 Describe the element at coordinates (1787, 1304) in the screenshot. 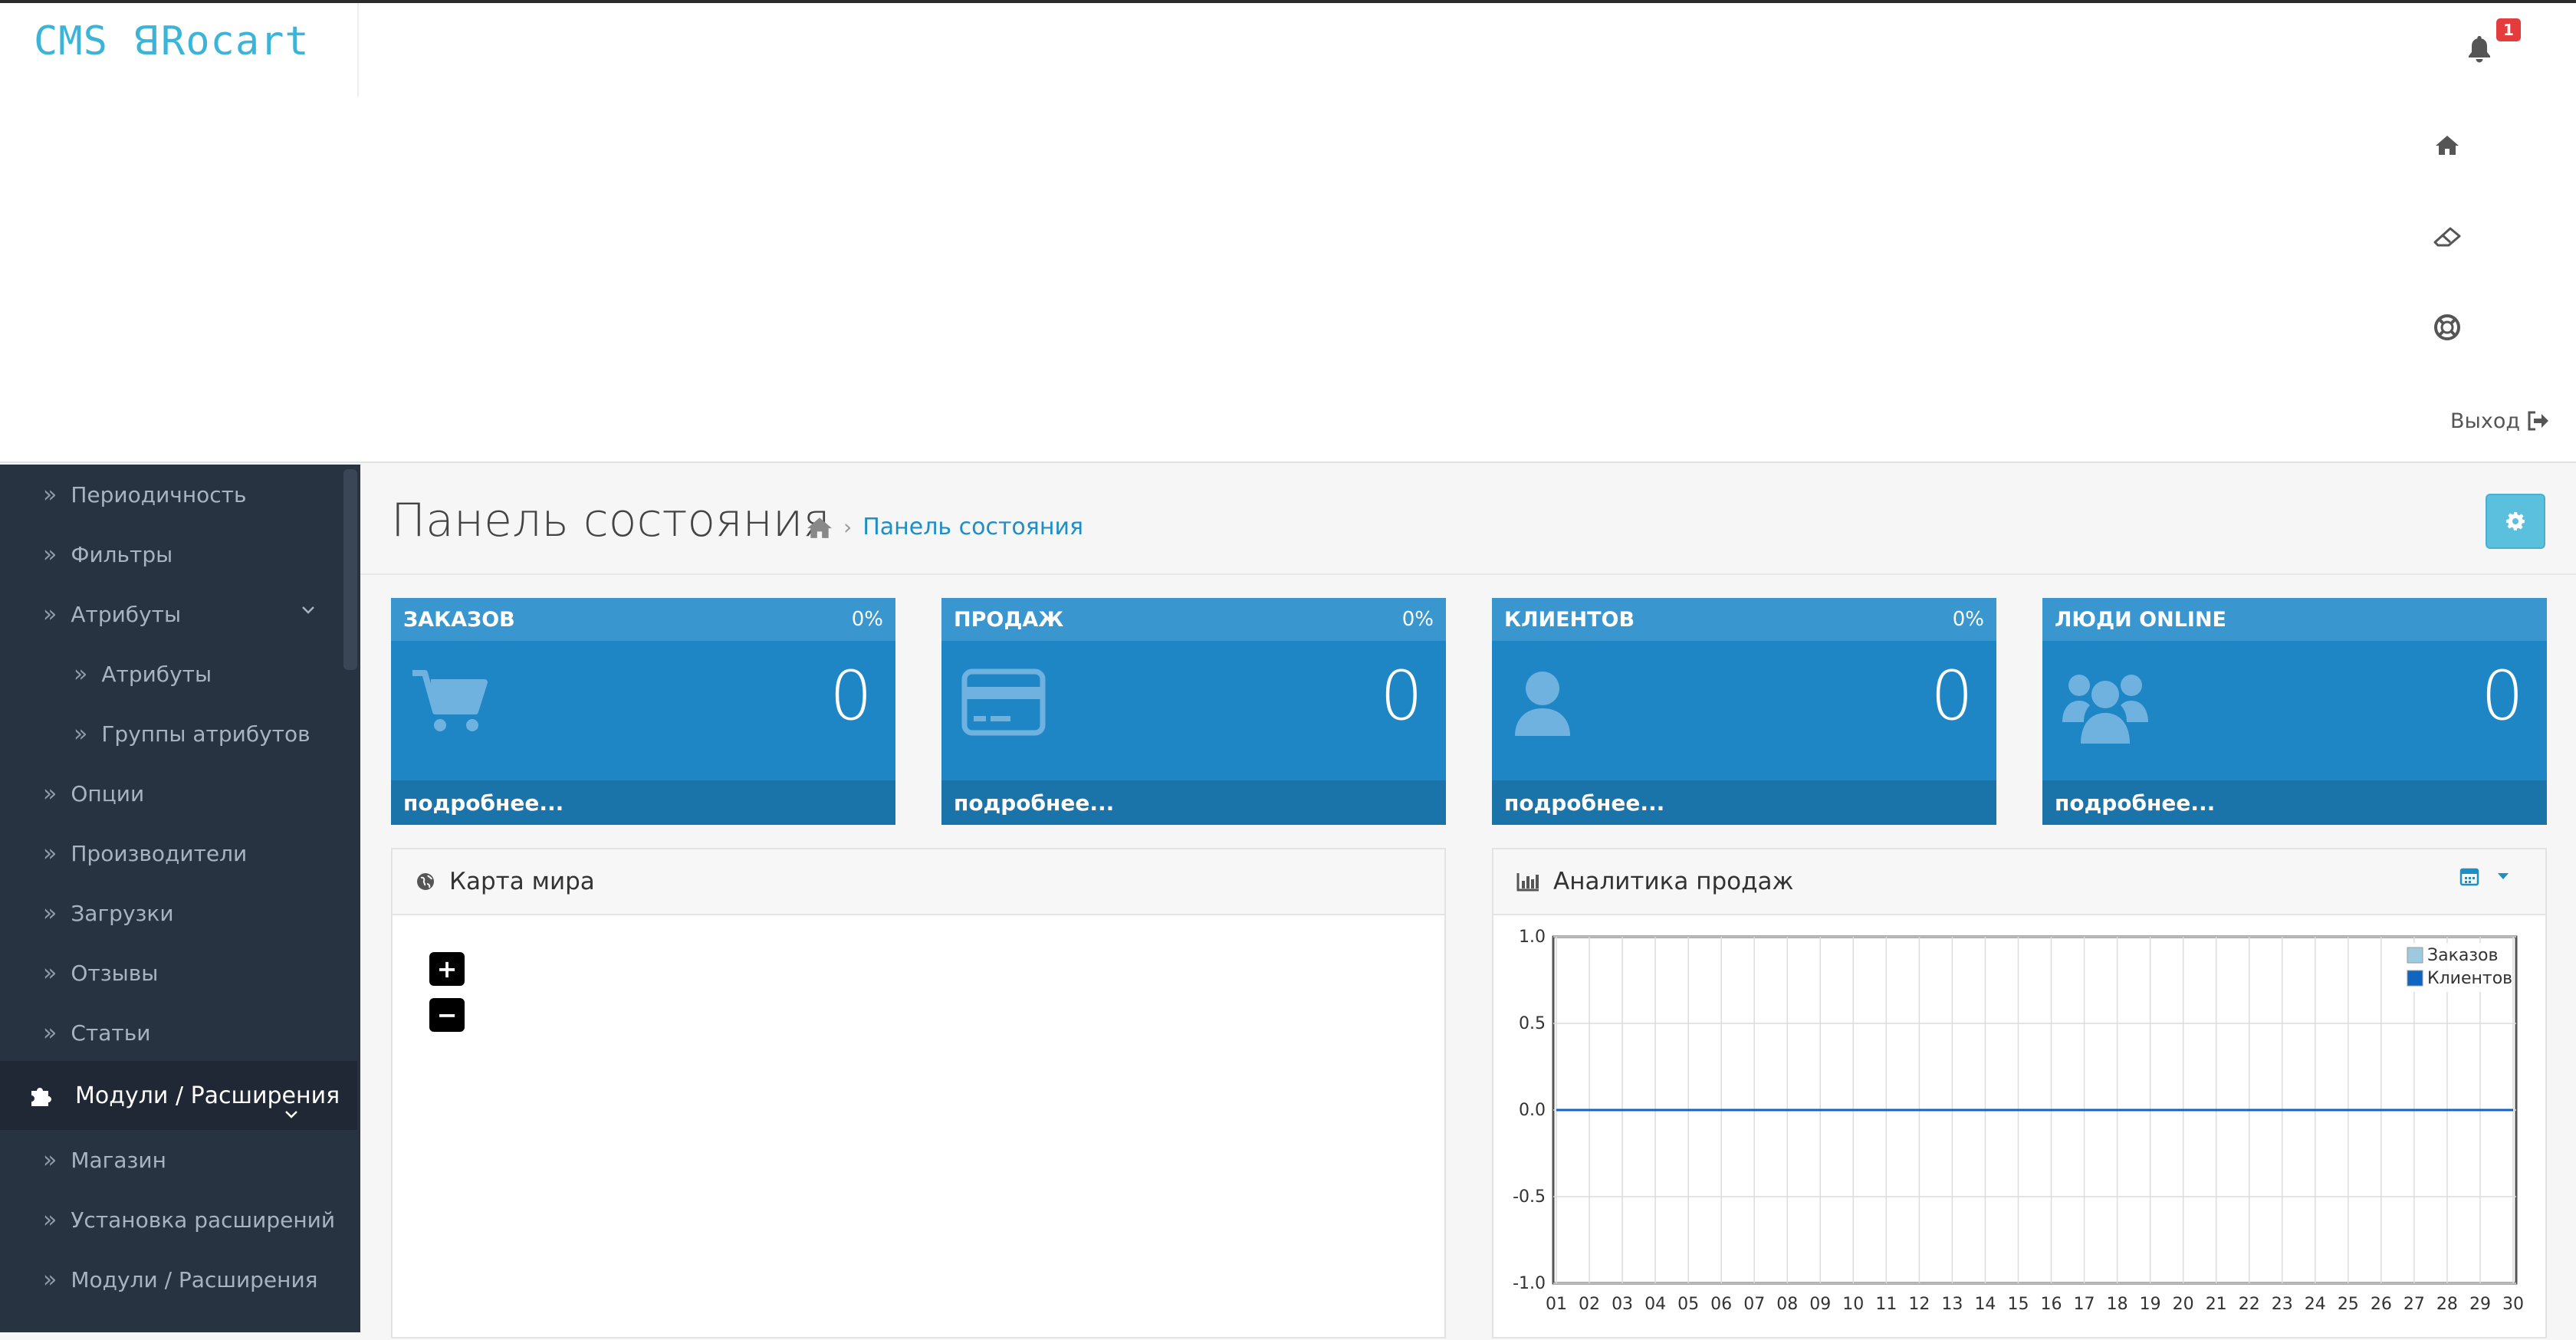

I see `x-tick-label: 08` at that location.